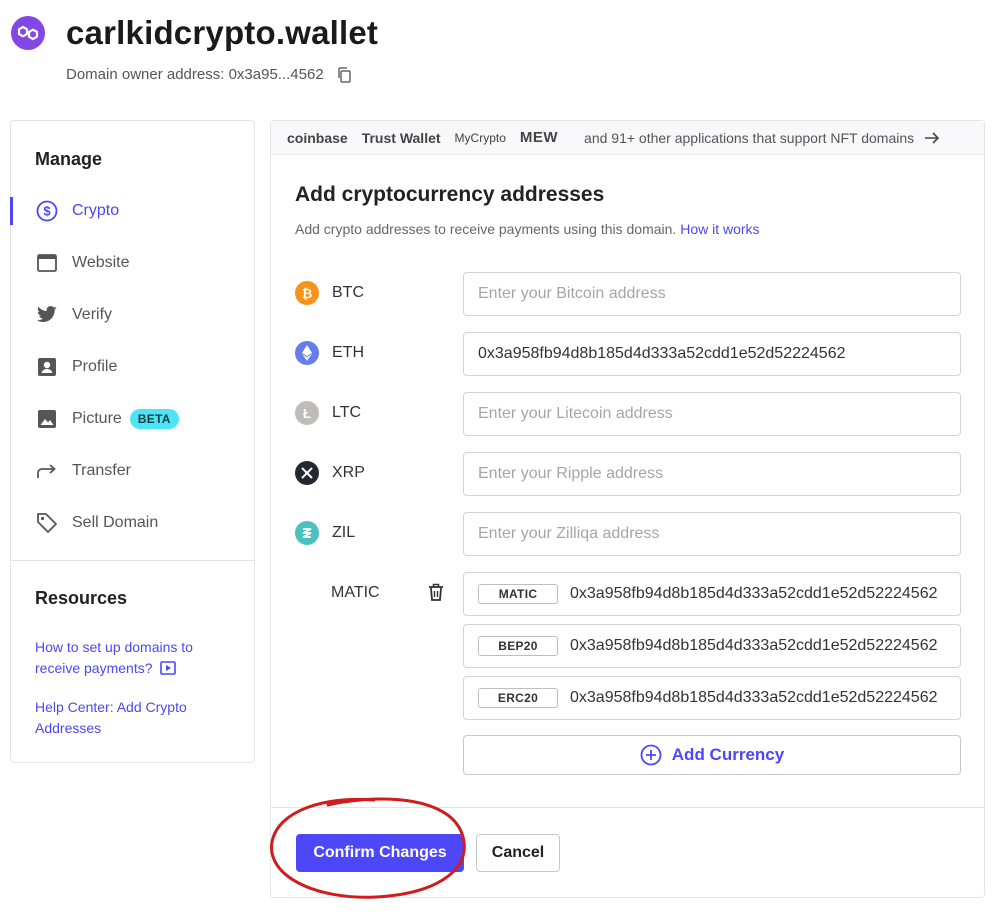 Image resolution: width=995 pixels, height=916 pixels. I want to click on litecoin-icon: Ł, so click(307, 413).